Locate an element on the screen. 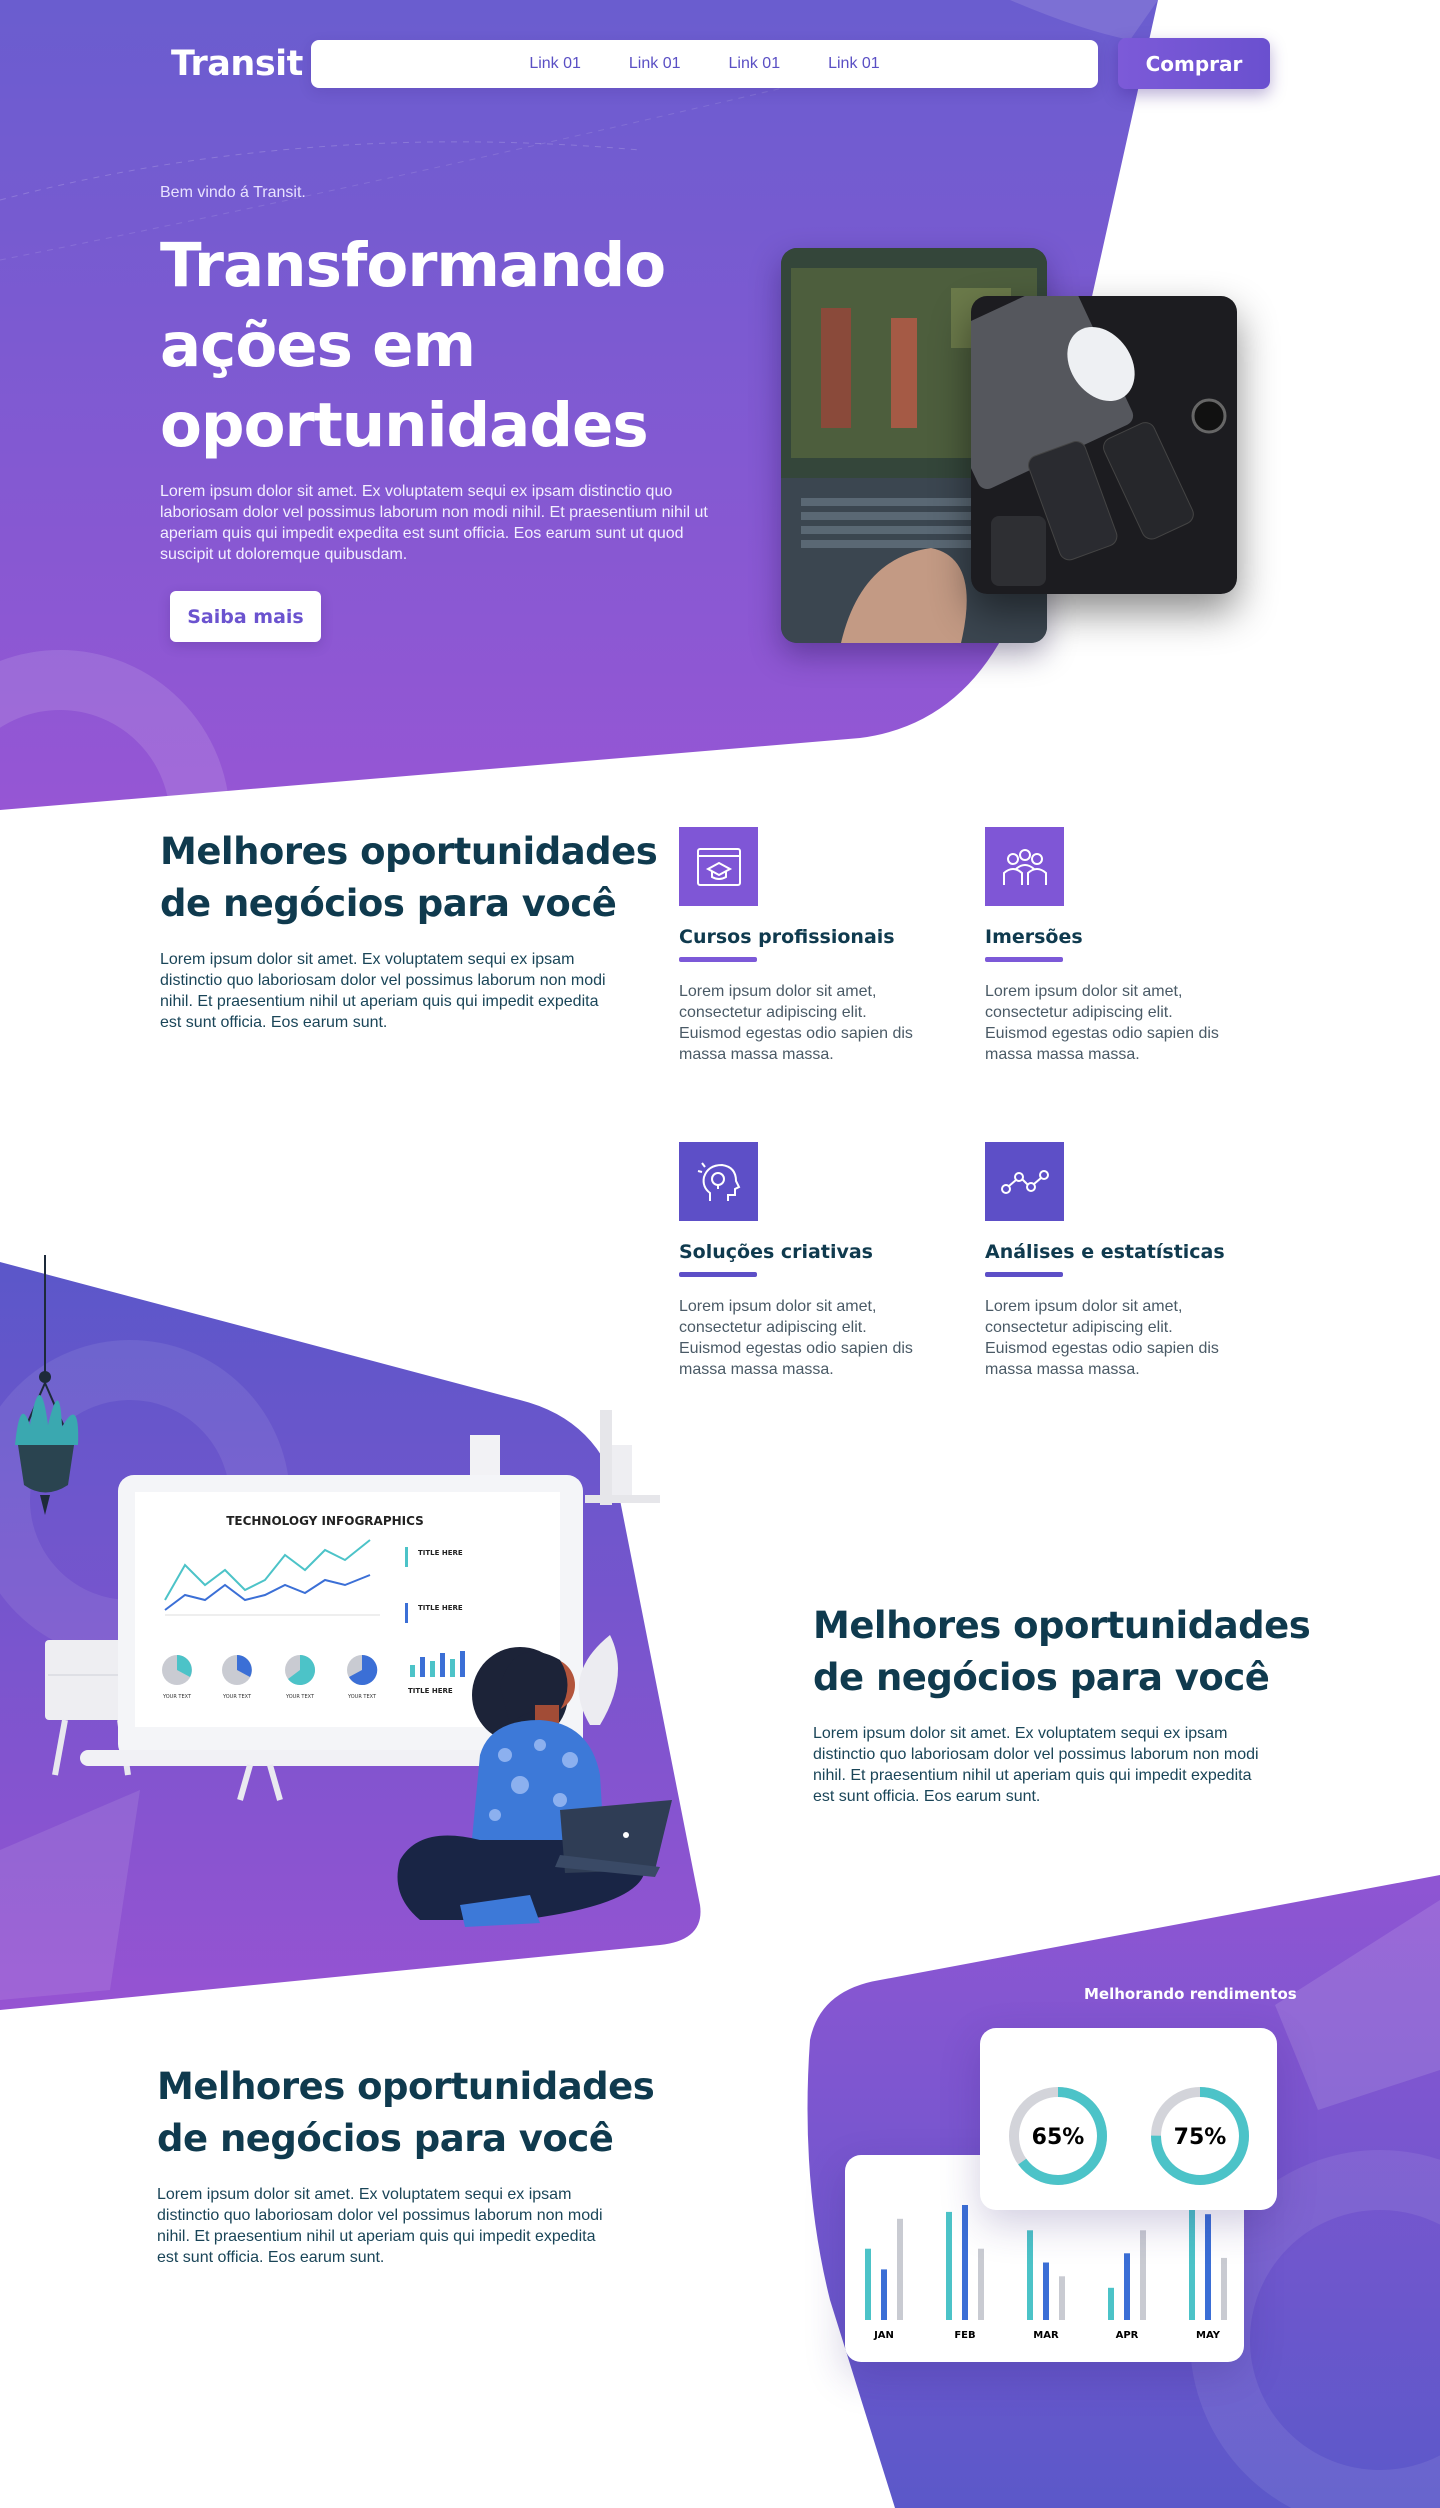 This screenshot has height=2508, width=1440. screen-side-title-1: TITLE HERE is located at coordinates (440, 1553).